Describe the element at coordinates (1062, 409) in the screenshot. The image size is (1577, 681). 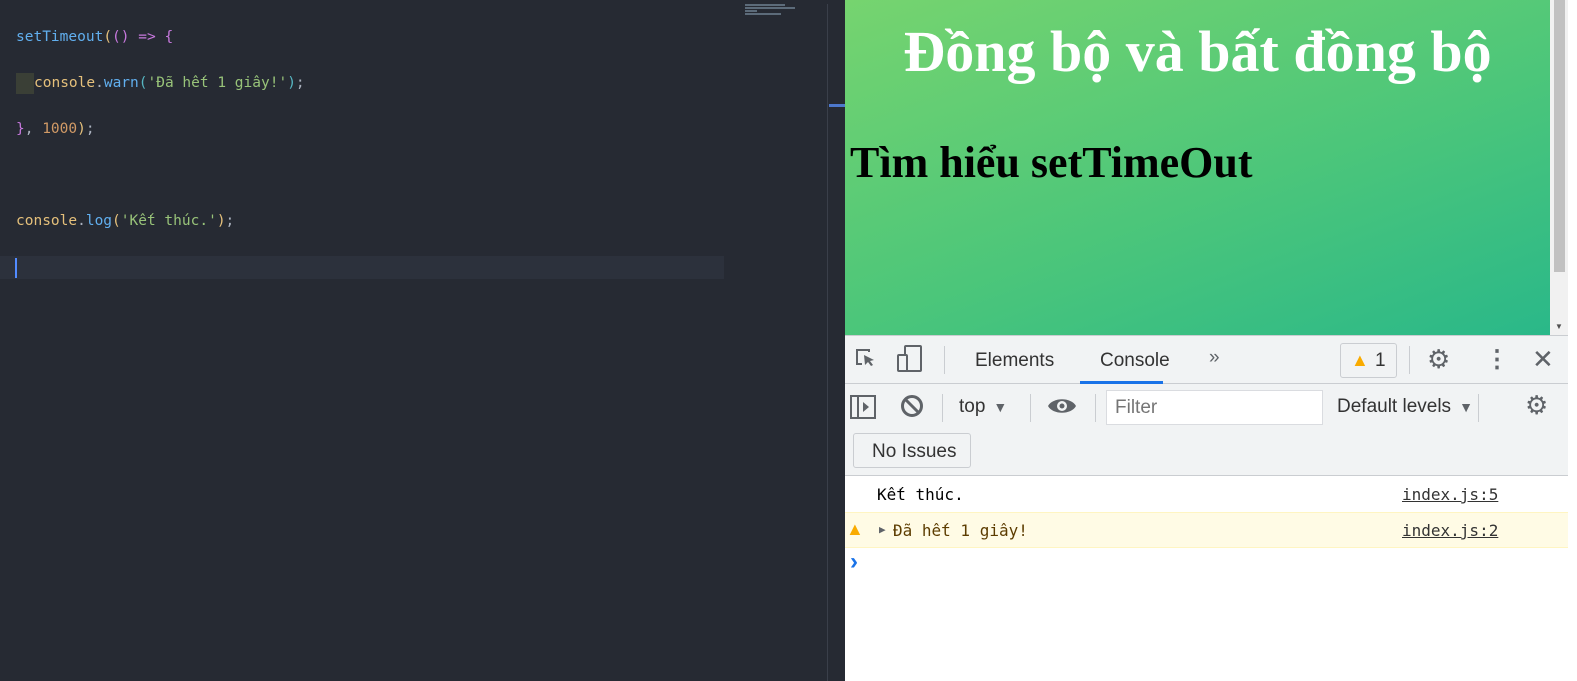
I see `live-expression-eye-icon` at that location.